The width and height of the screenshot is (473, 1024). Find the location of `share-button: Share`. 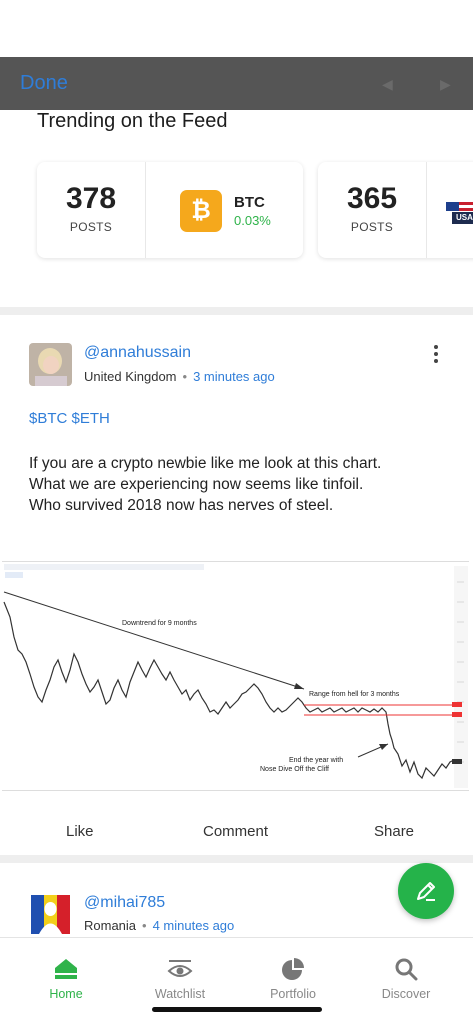

share-button: Share is located at coordinates (394, 831).